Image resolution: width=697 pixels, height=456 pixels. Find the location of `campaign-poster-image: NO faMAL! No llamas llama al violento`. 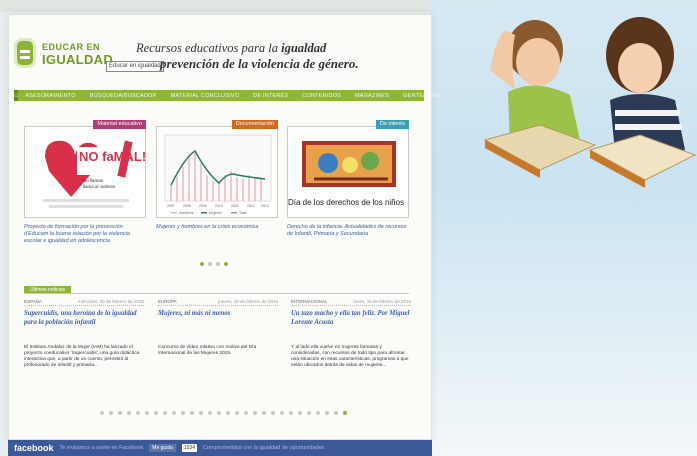

campaign-poster-image: NO faMAL! No llamas llama al violento is located at coordinates (85, 172).